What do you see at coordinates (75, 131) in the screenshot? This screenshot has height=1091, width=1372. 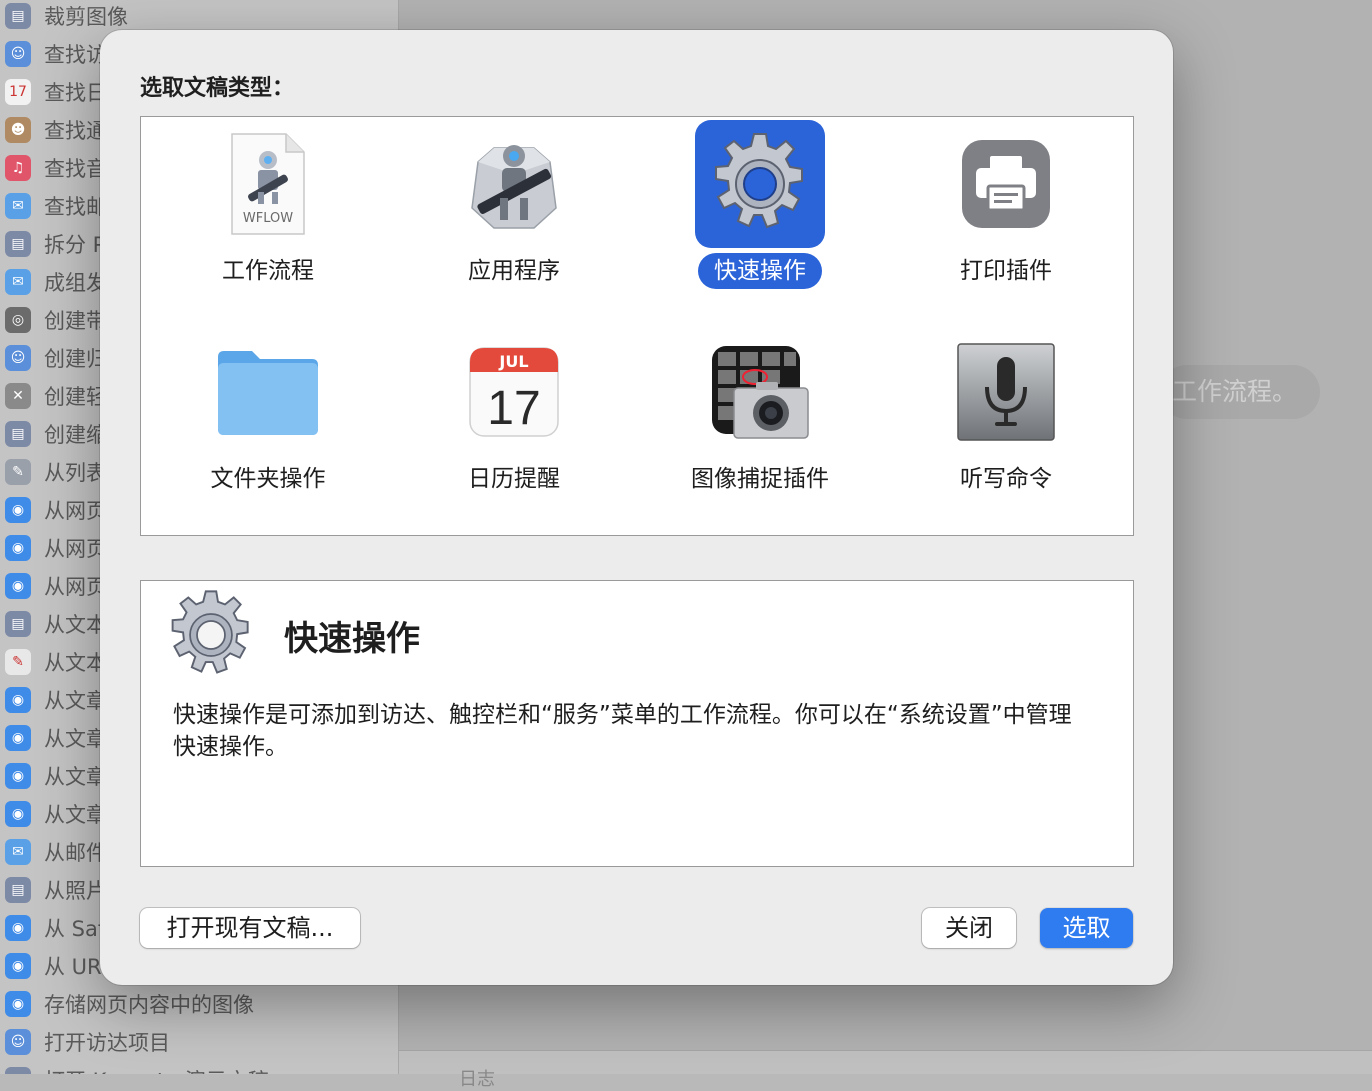 I see `background-sidebar-item-label: 查找通` at bounding box center [75, 131].